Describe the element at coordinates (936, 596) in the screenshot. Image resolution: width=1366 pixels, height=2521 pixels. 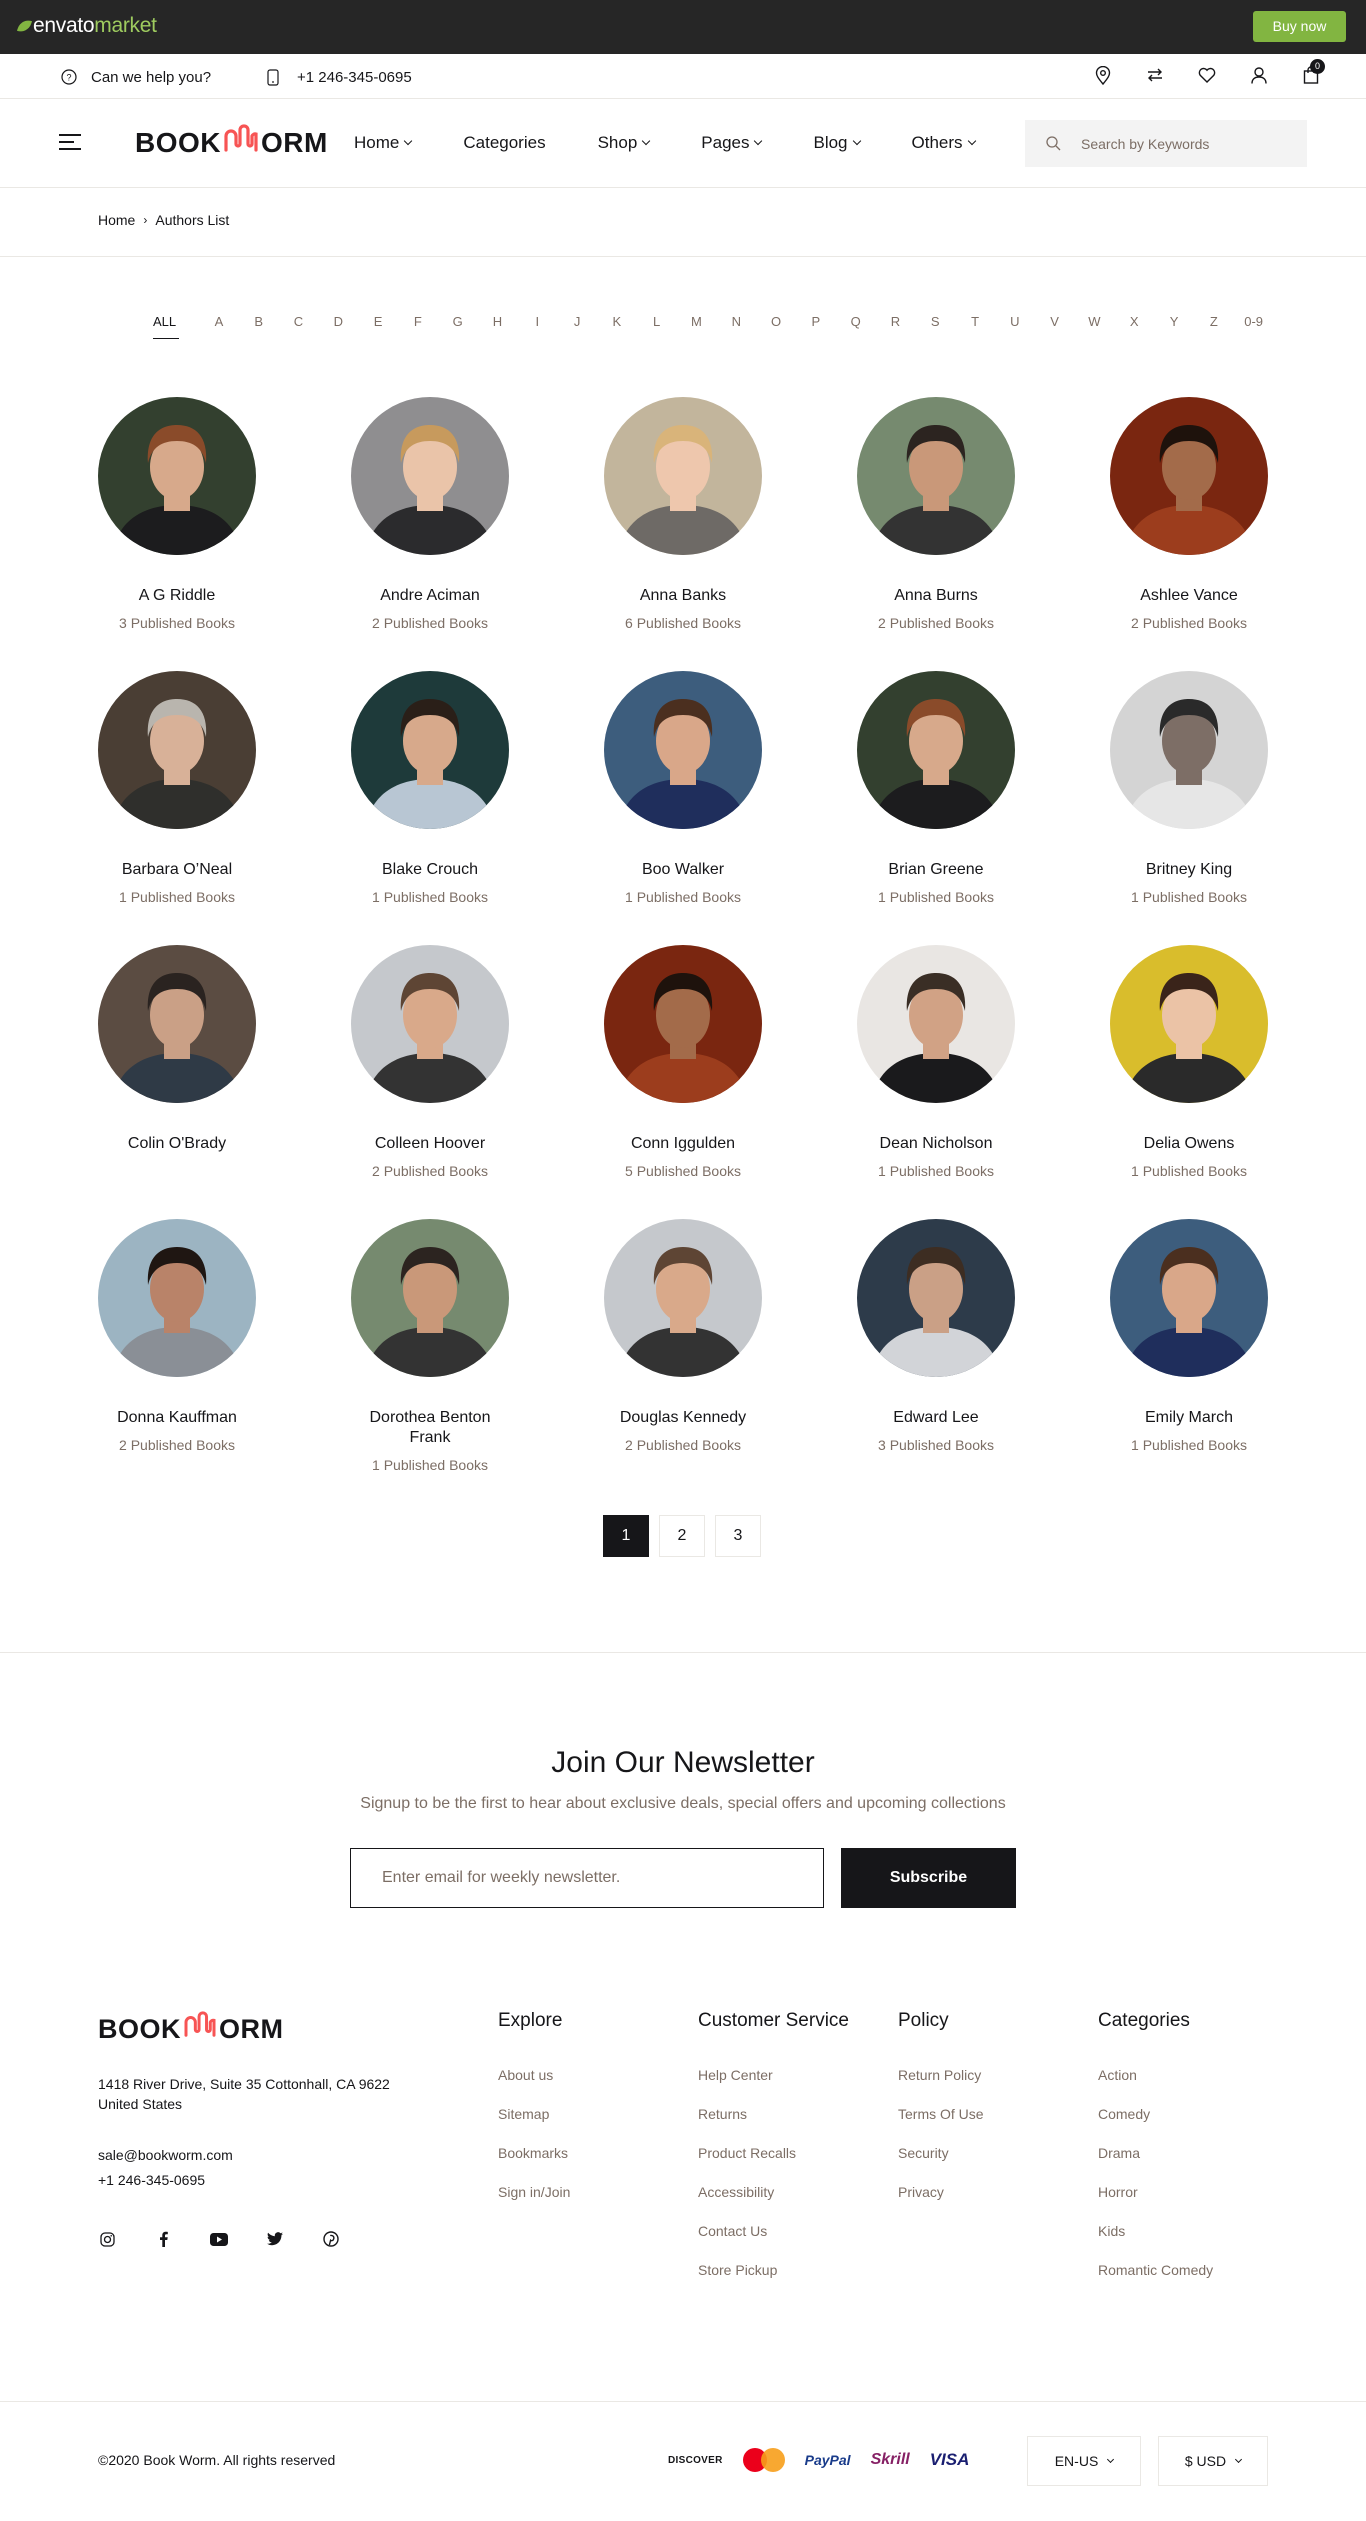
I see `author-name: Anna Burns` at that location.